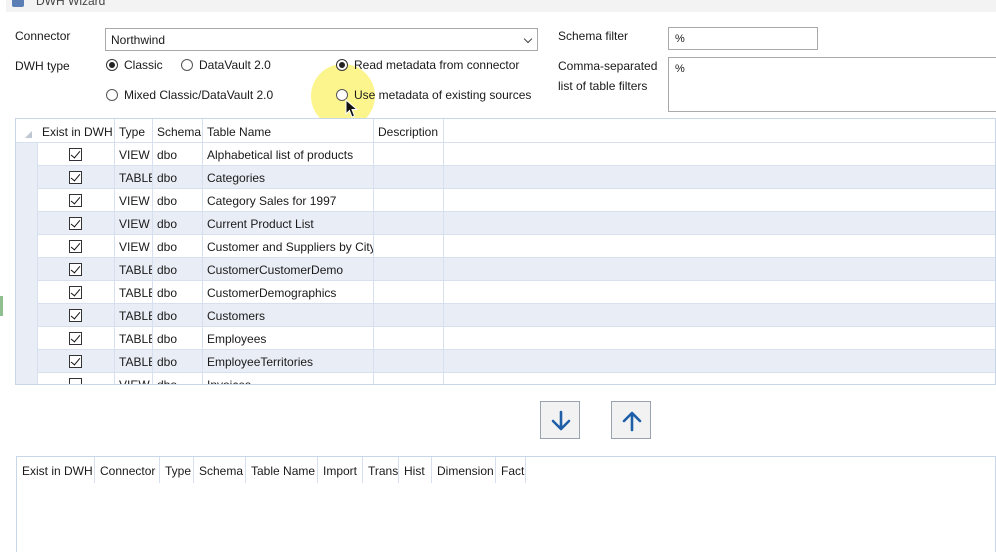 The height and width of the screenshot is (552, 996). I want to click on schema-filter-input: %, so click(743, 38).